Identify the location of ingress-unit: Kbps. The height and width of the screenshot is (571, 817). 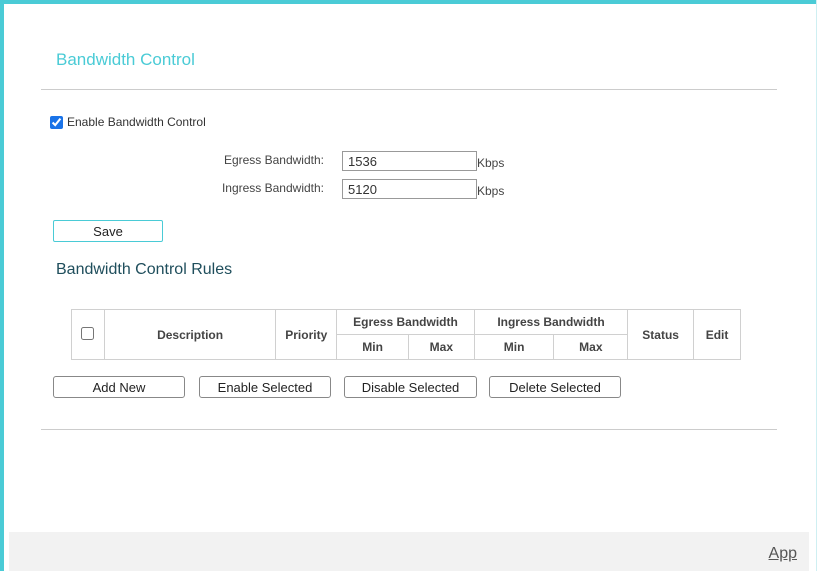
(491, 191).